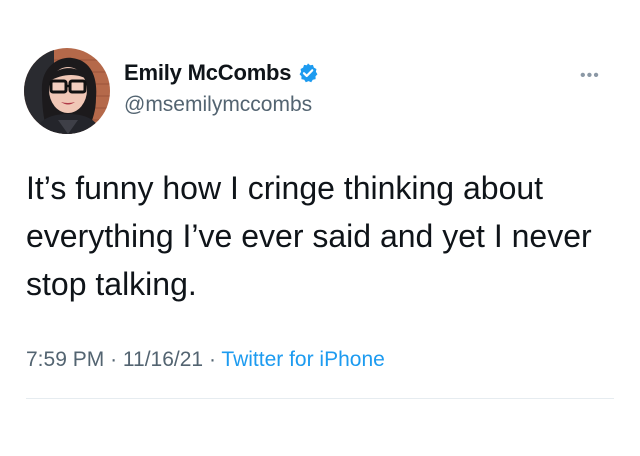 The height and width of the screenshot is (456, 640). Describe the element at coordinates (308, 73) in the screenshot. I see `verified-badge-icon` at that location.